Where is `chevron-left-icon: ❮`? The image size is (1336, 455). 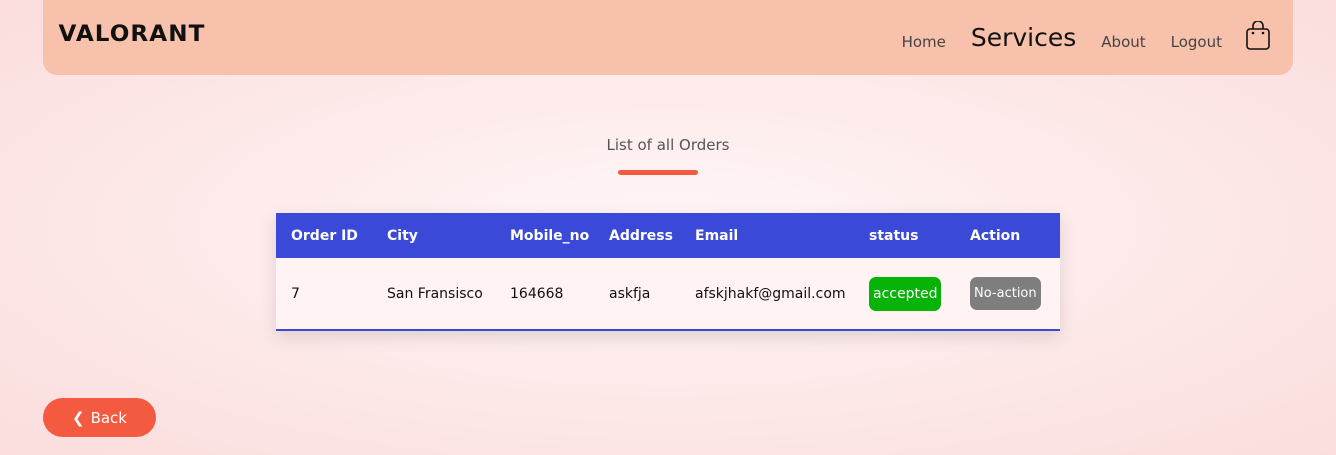
chevron-left-icon: ❮ is located at coordinates (78, 417).